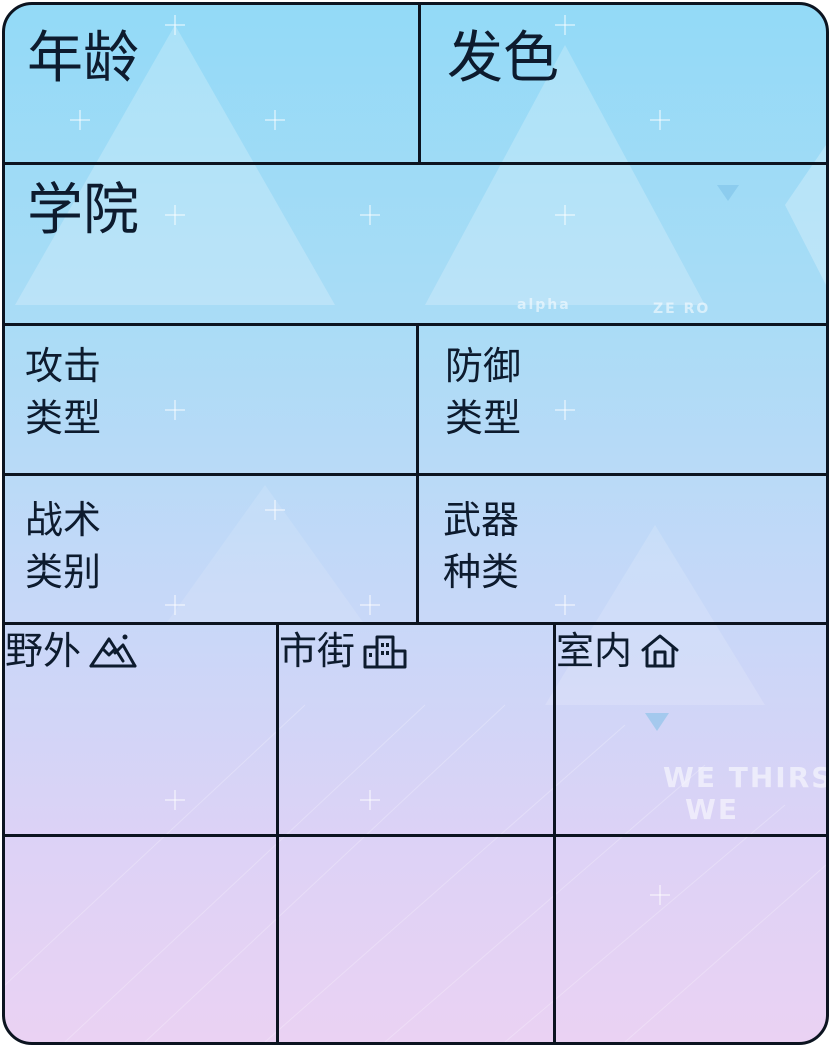  What do you see at coordinates (63, 546) in the screenshot?
I see `tactic-category-label: 战术 类别` at bounding box center [63, 546].